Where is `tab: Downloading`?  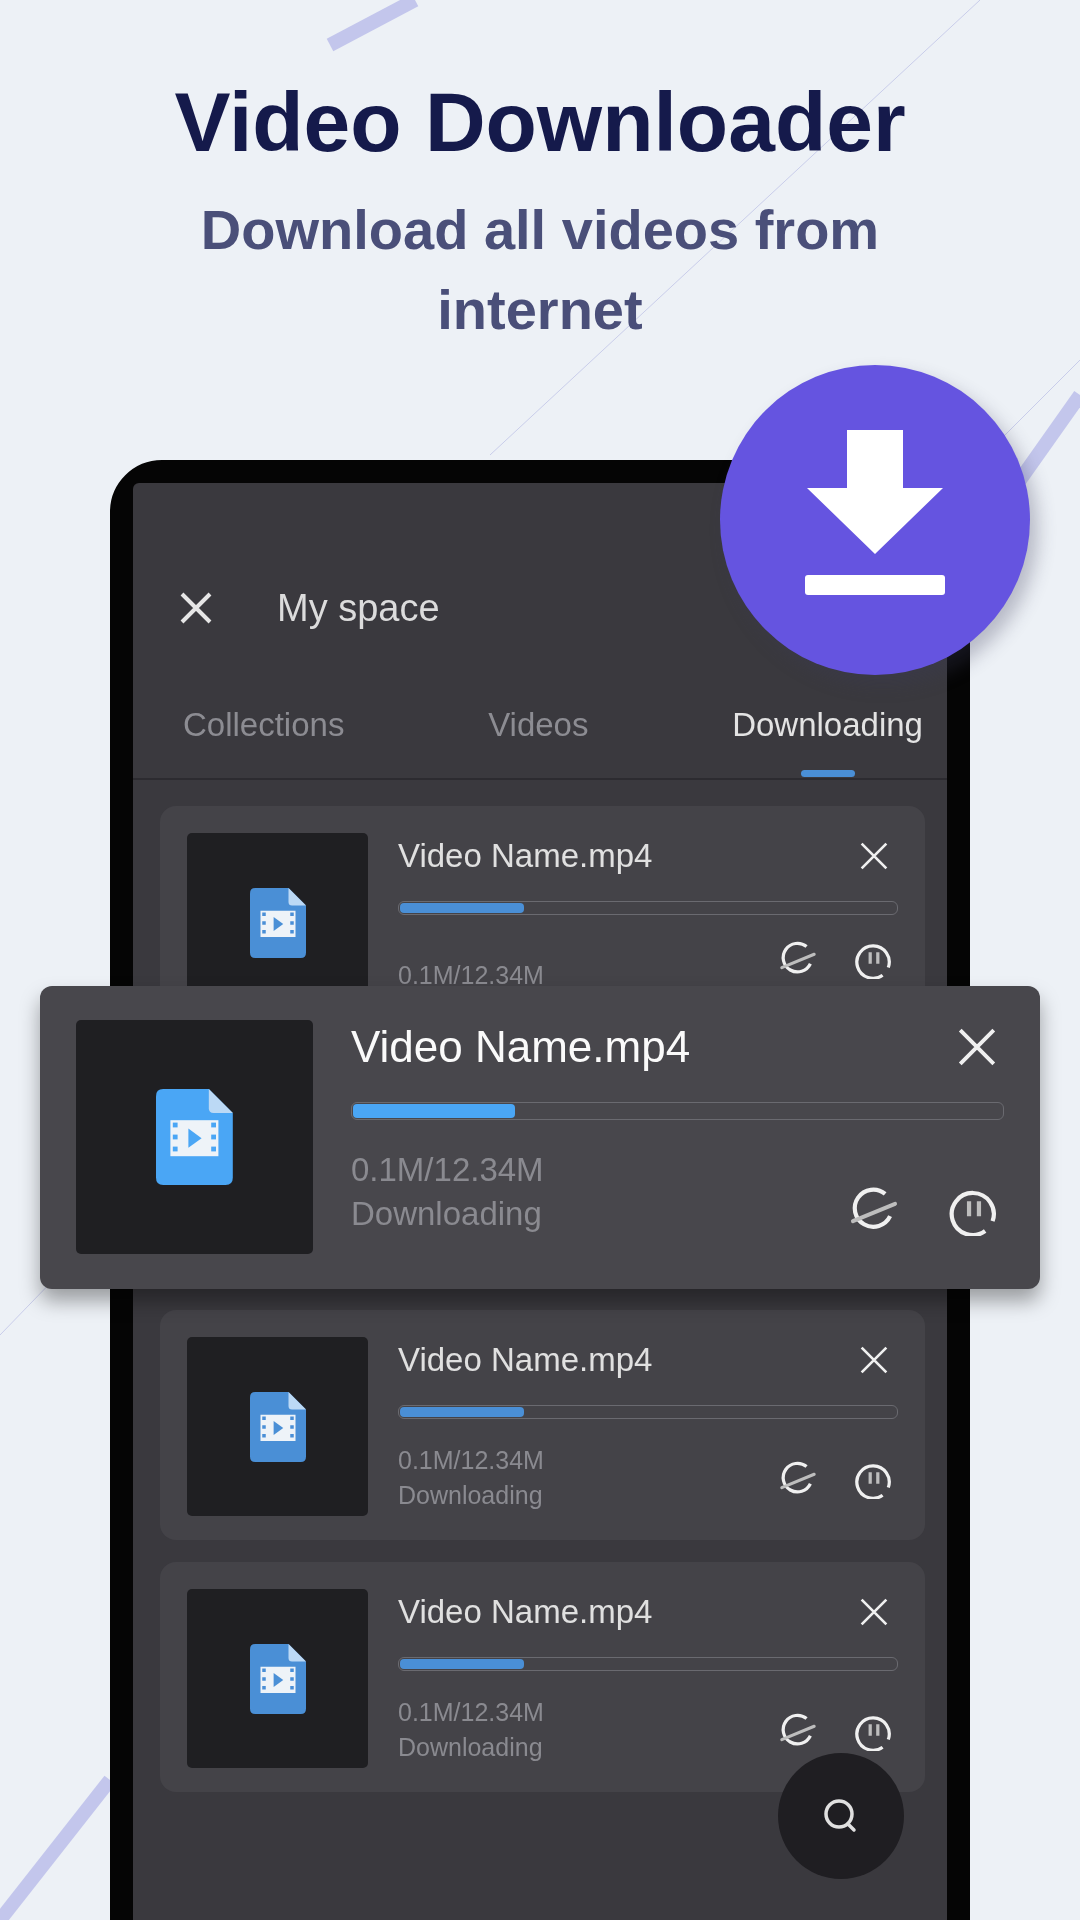
tab: Downloading is located at coordinates (827, 742).